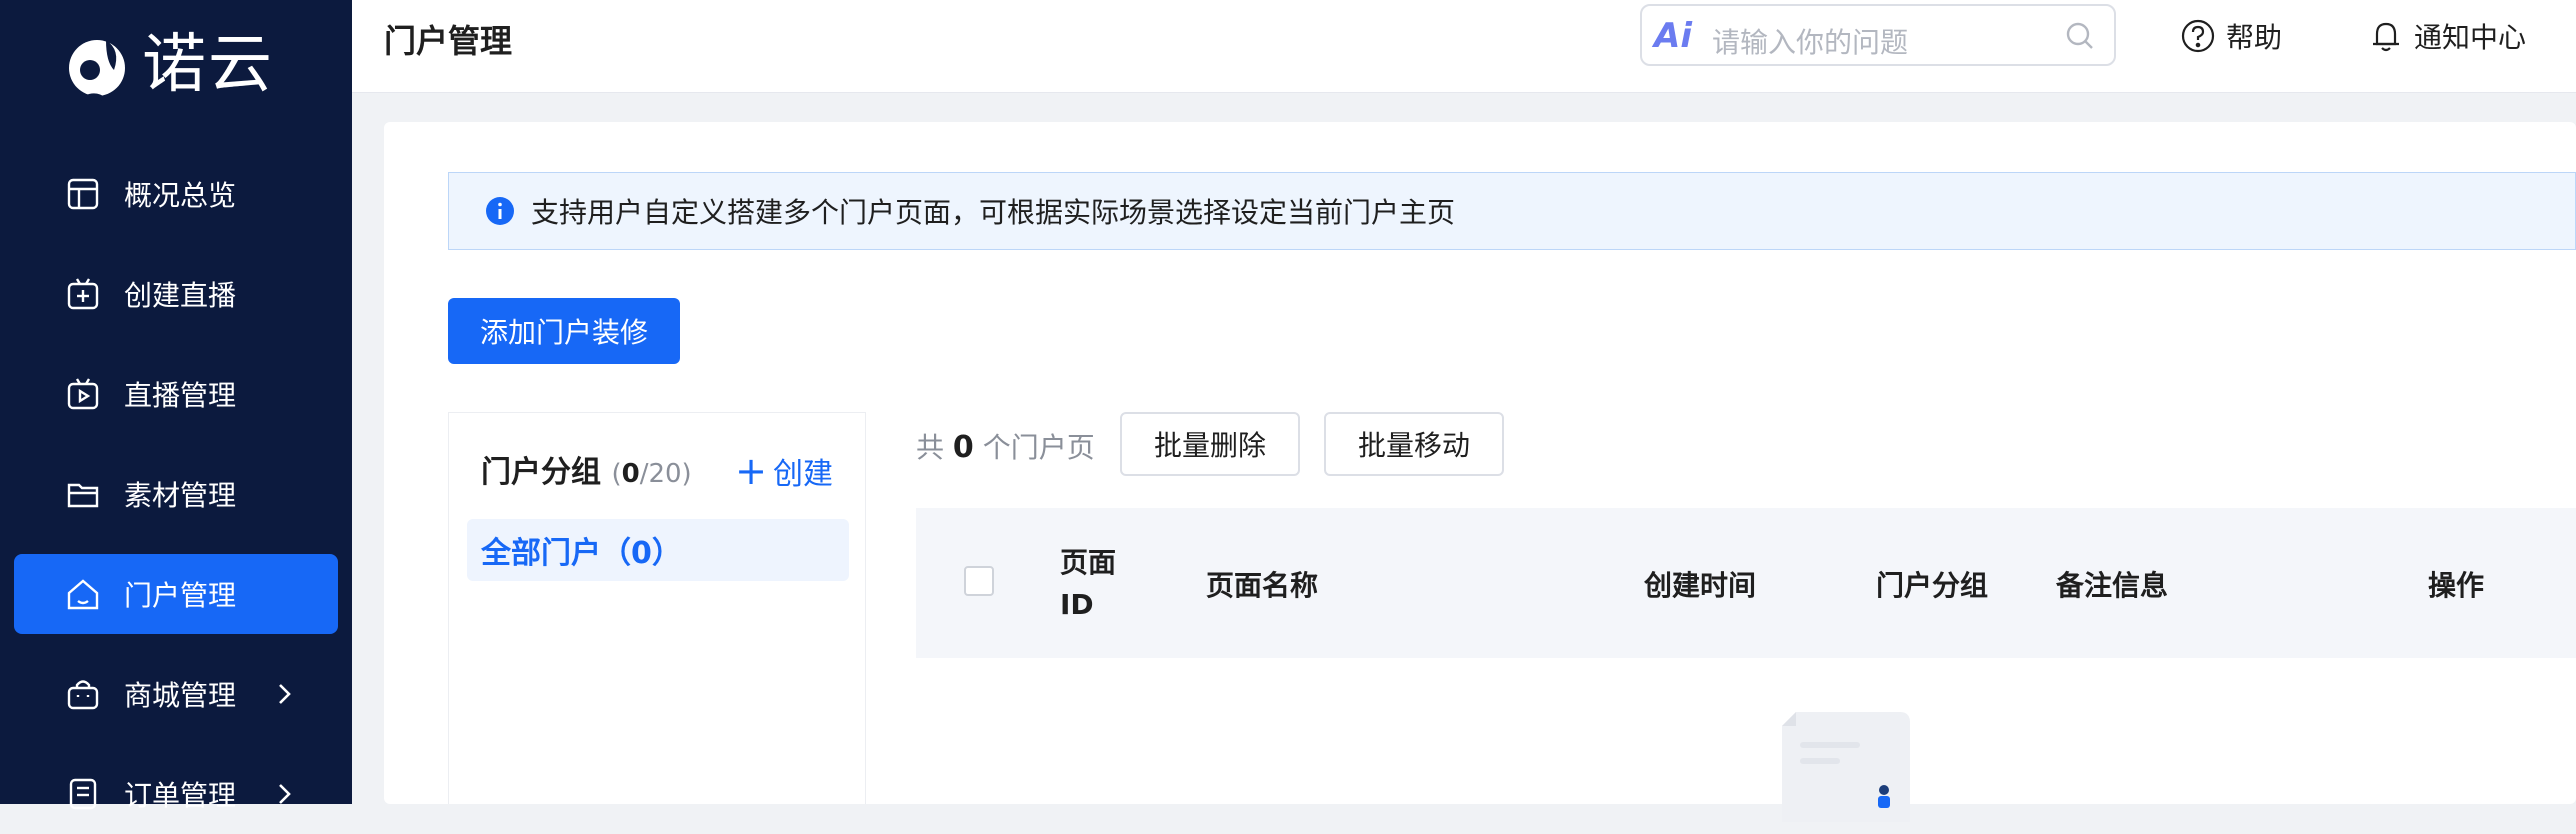  Describe the element at coordinates (83, 494) in the screenshot. I see `folder-icon` at that location.